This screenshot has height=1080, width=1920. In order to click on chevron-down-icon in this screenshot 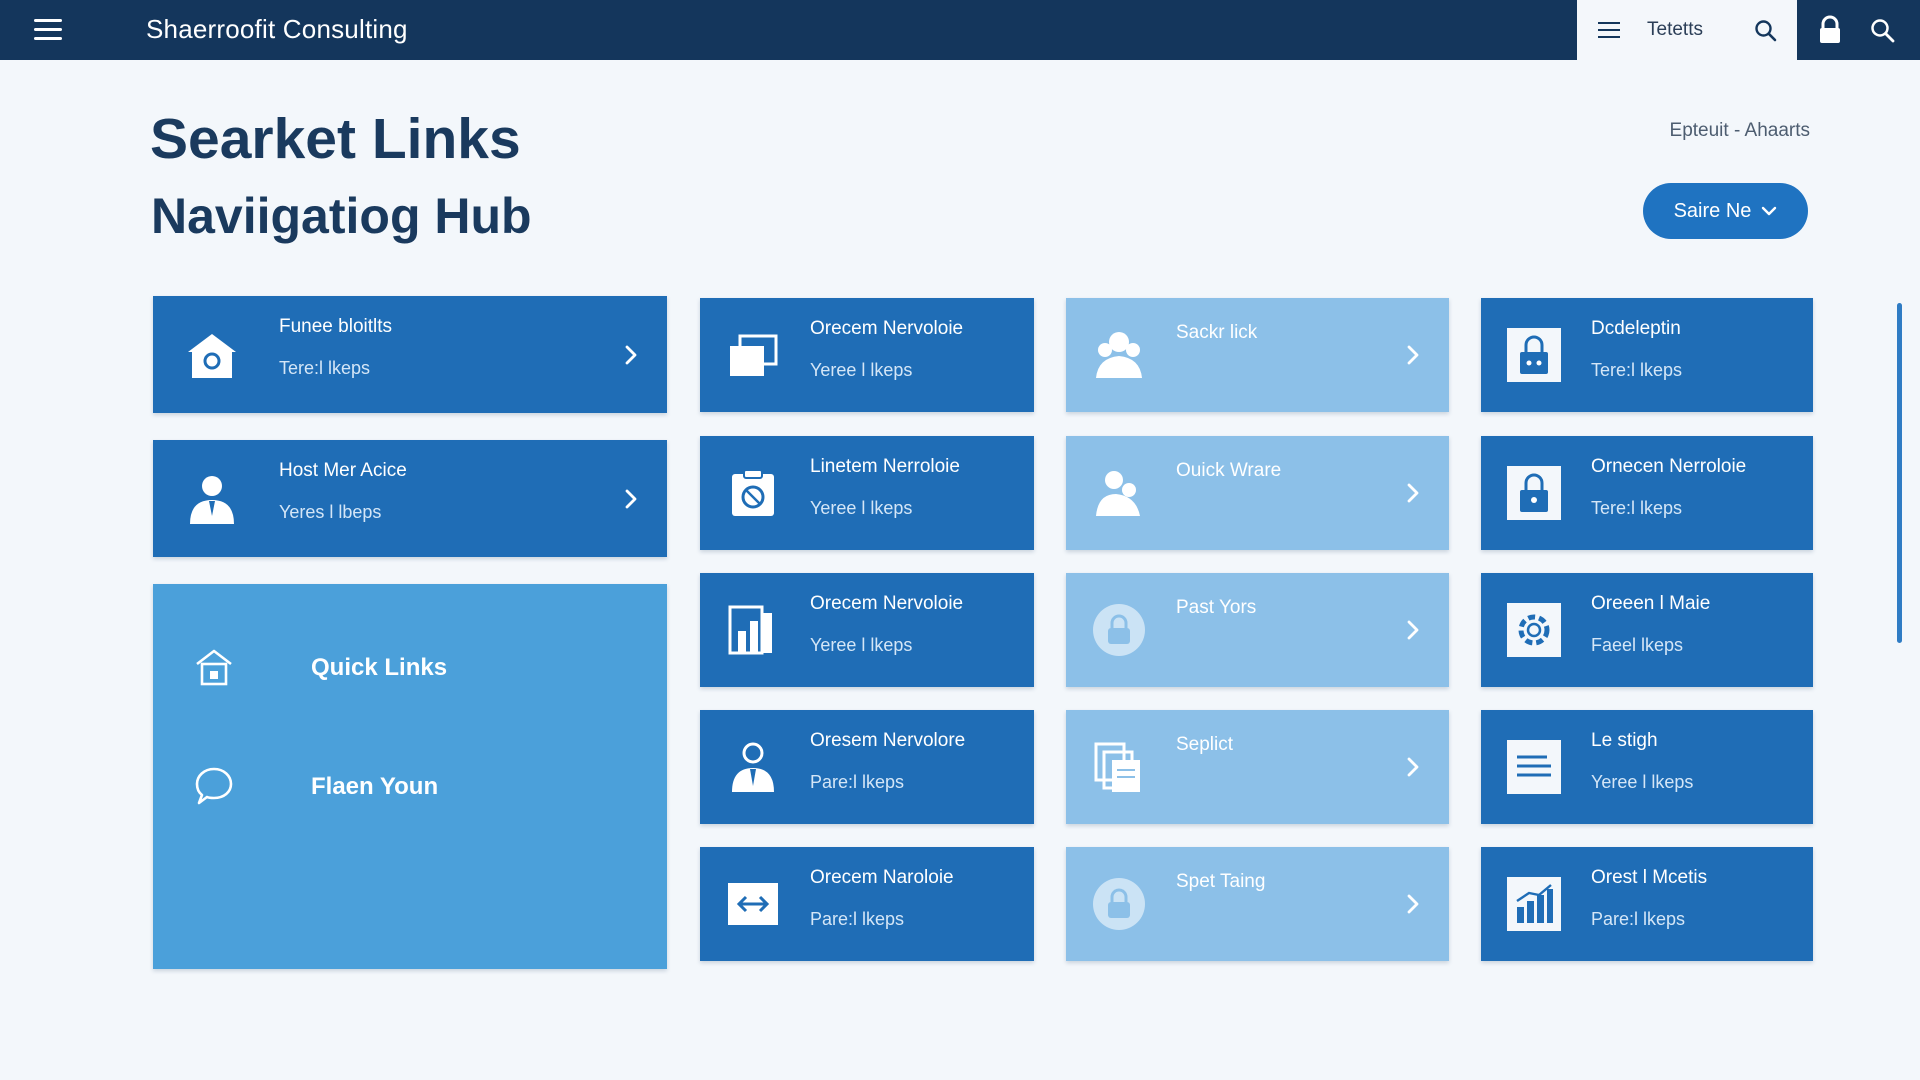, I will do `click(1769, 211)`.